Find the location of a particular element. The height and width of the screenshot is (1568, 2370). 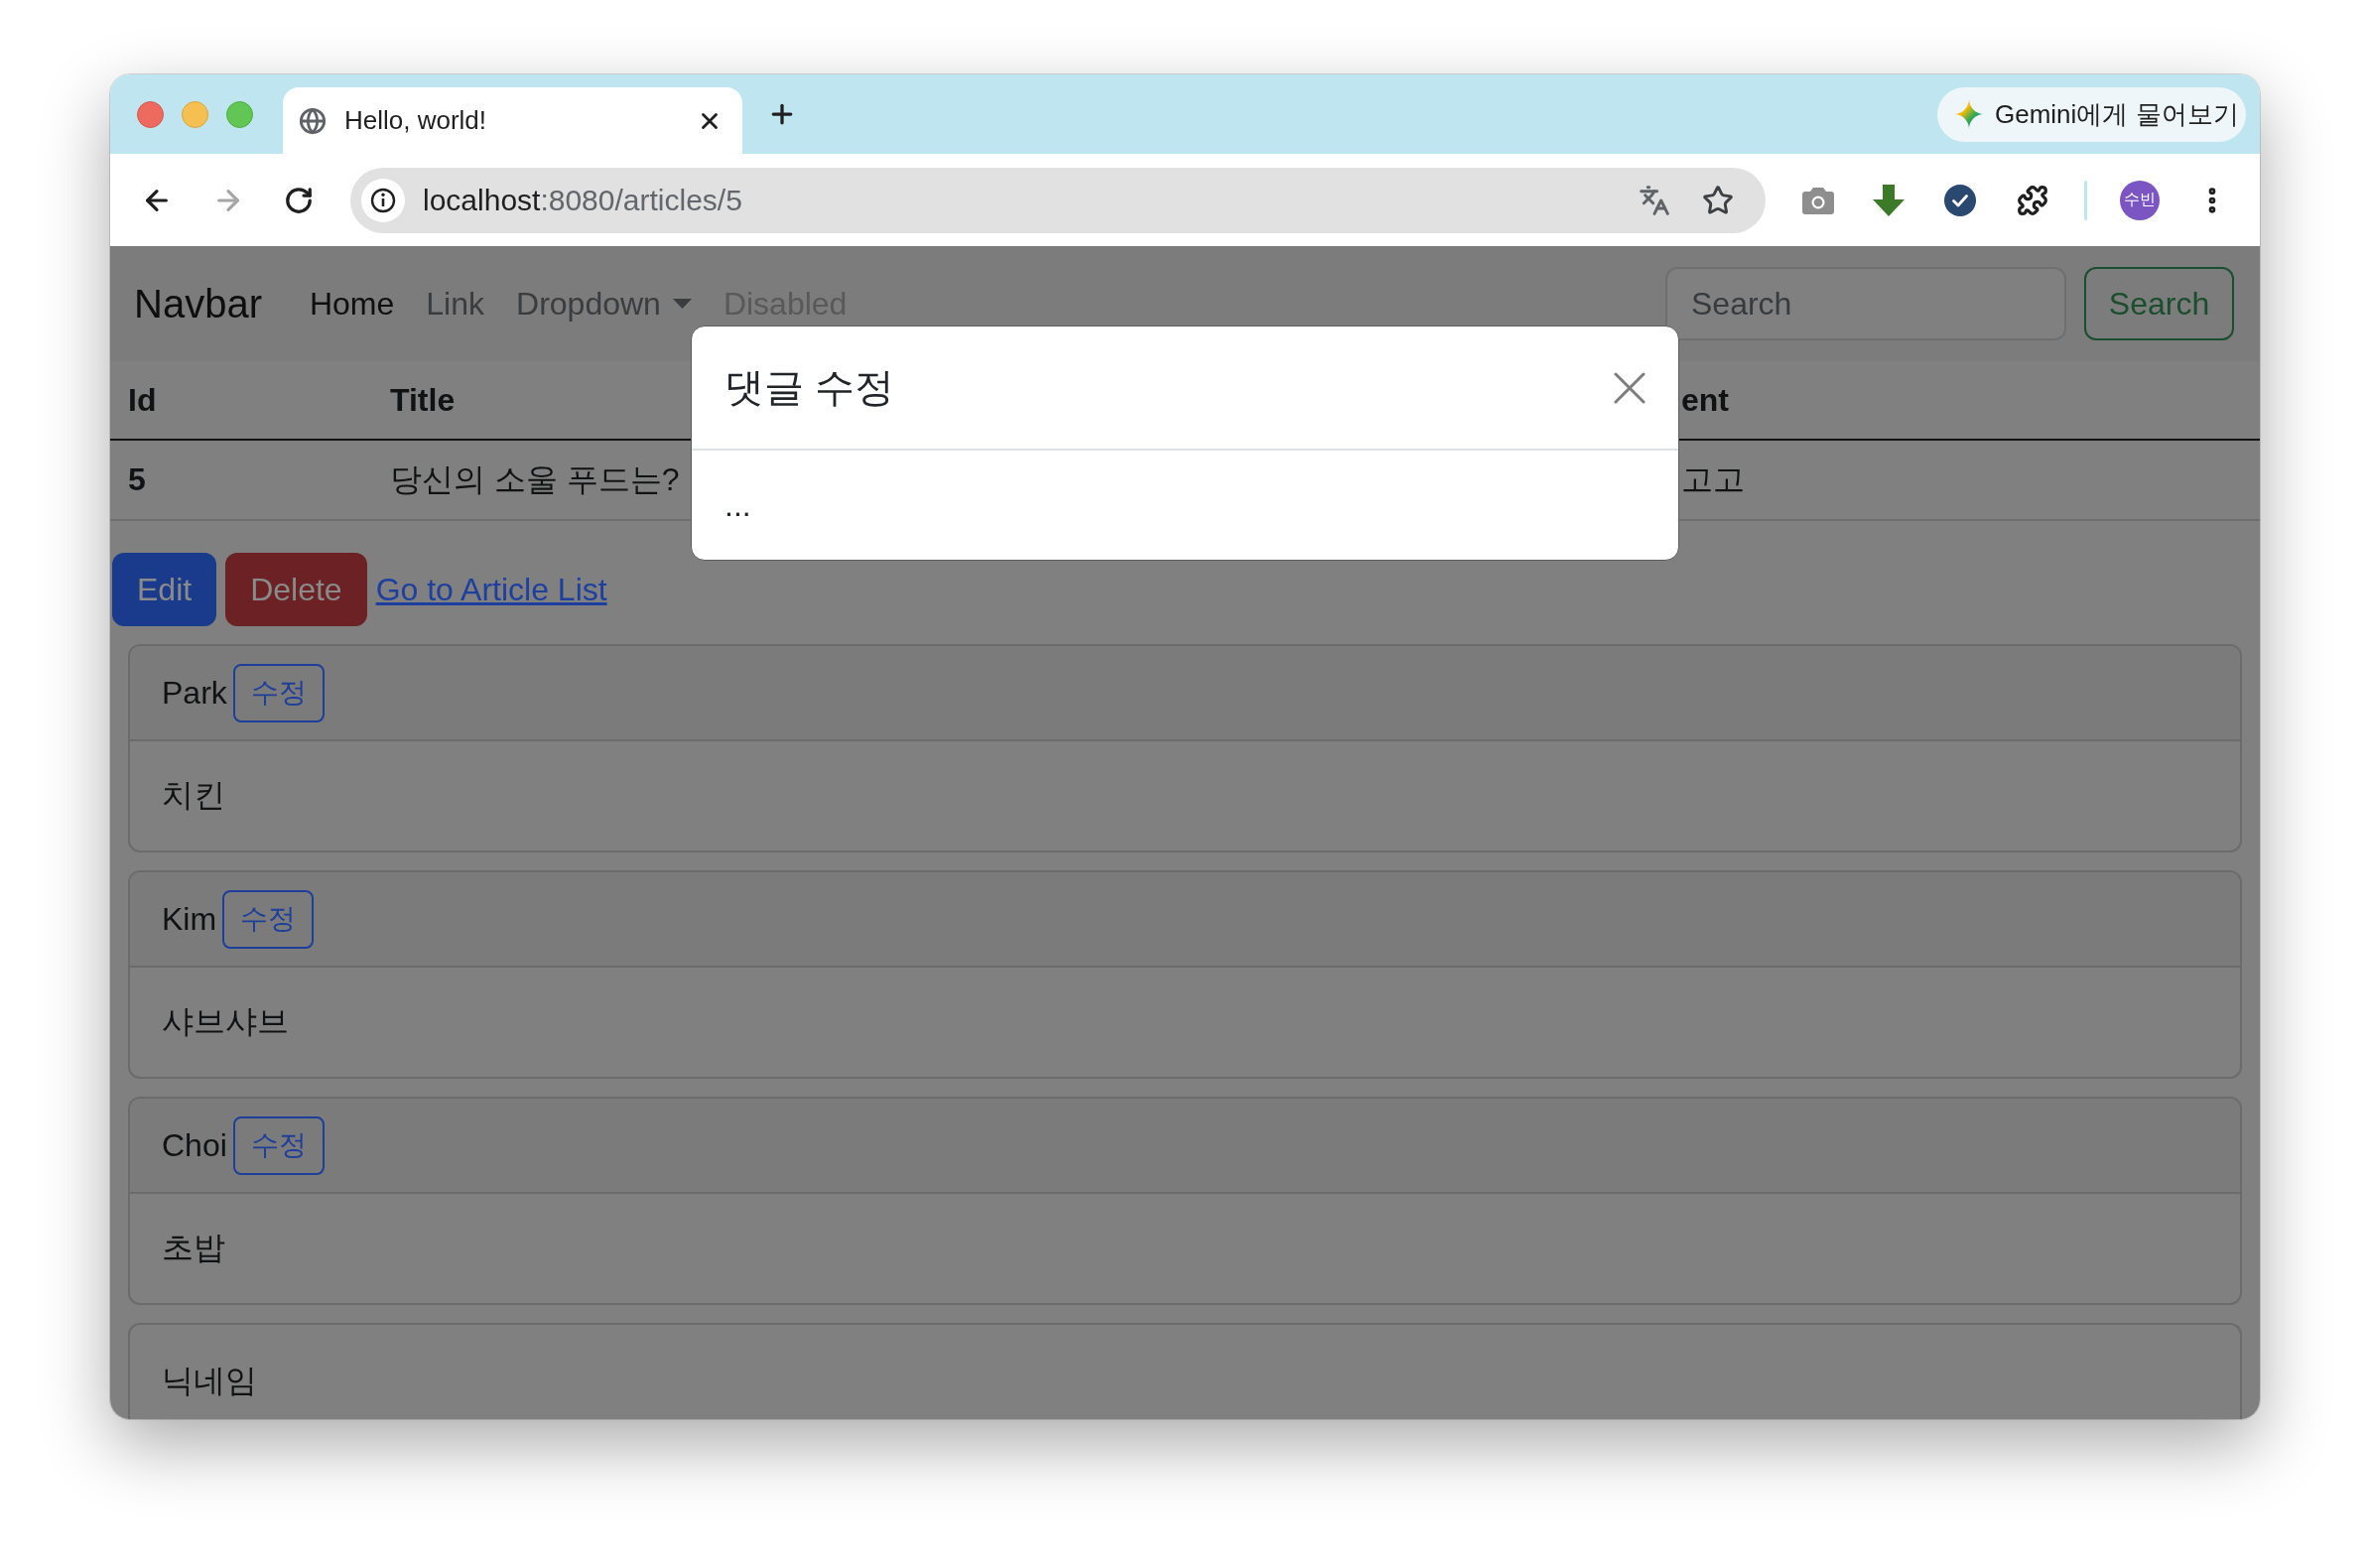

comment-text: 치킨 is located at coordinates (194, 795).